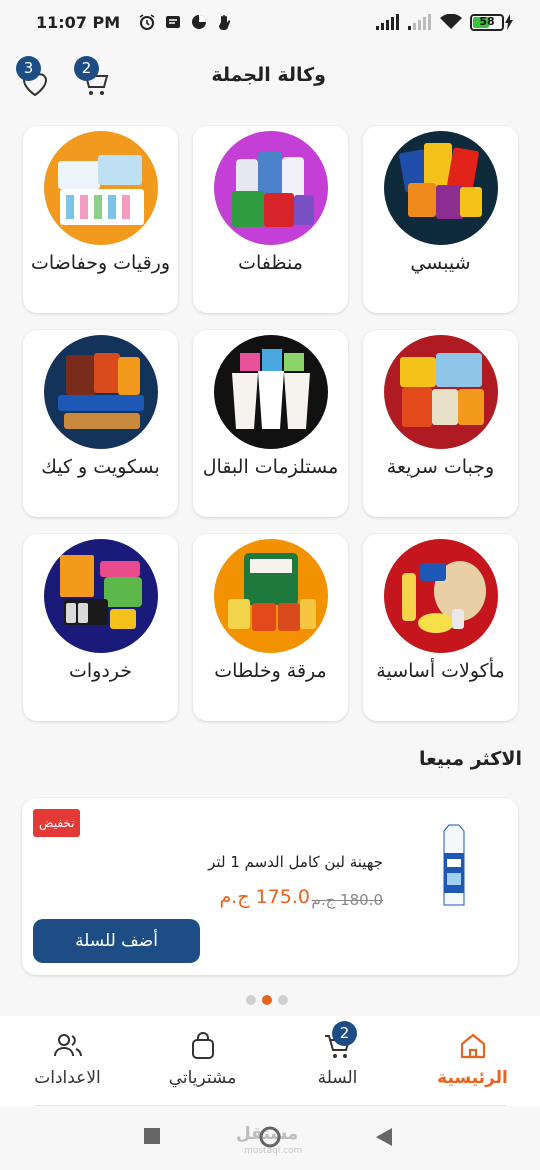 This screenshot has width=540, height=1170. Describe the element at coordinates (270, 467) in the screenshot. I see `category-label: مستلزمات البقال` at that location.